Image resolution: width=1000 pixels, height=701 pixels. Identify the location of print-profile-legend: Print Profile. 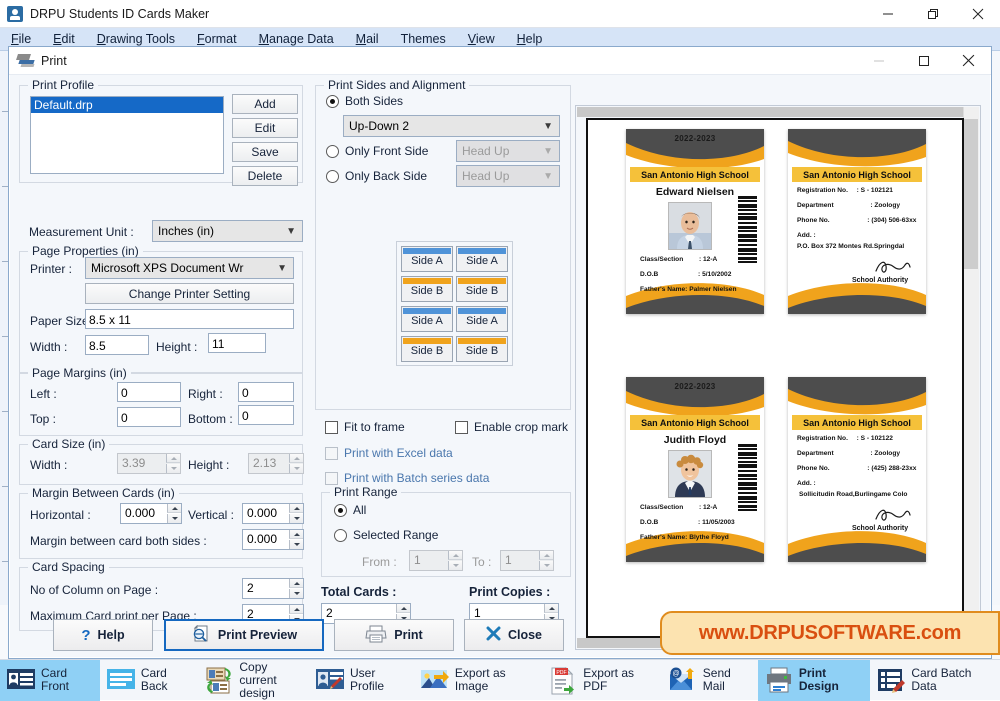
(63, 85).